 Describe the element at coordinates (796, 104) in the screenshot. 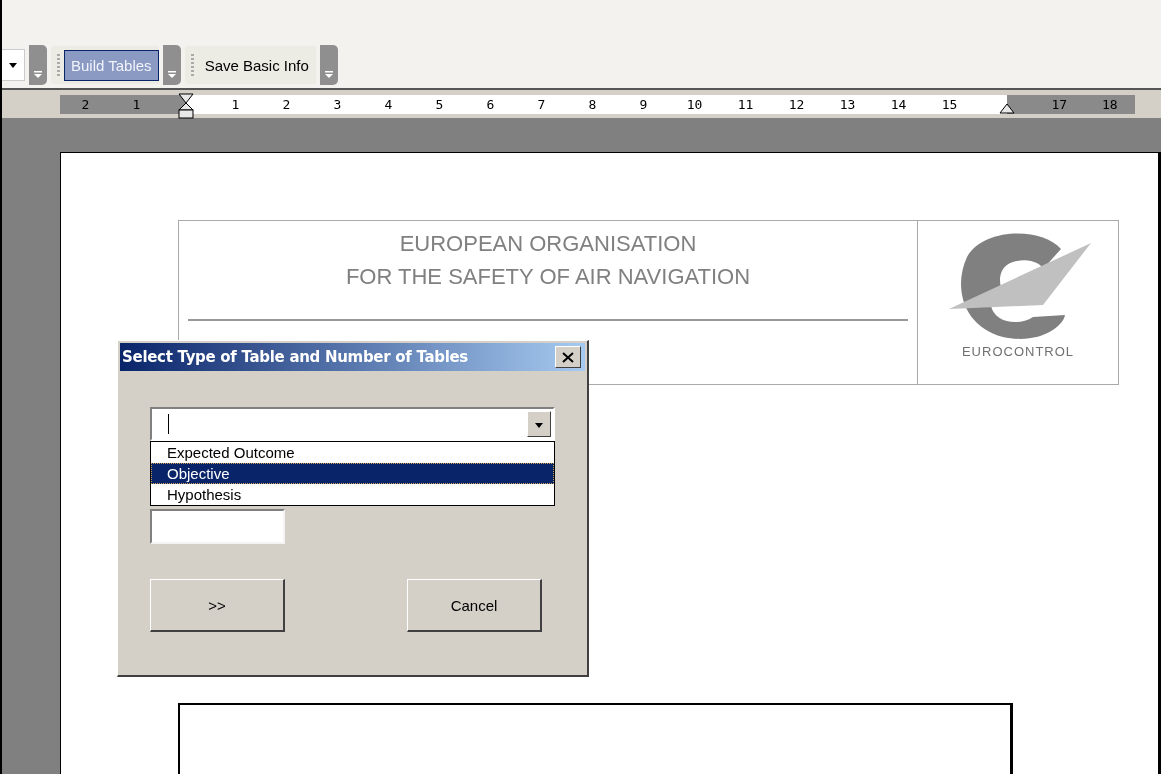

I see `ruler-number: 12` at that location.